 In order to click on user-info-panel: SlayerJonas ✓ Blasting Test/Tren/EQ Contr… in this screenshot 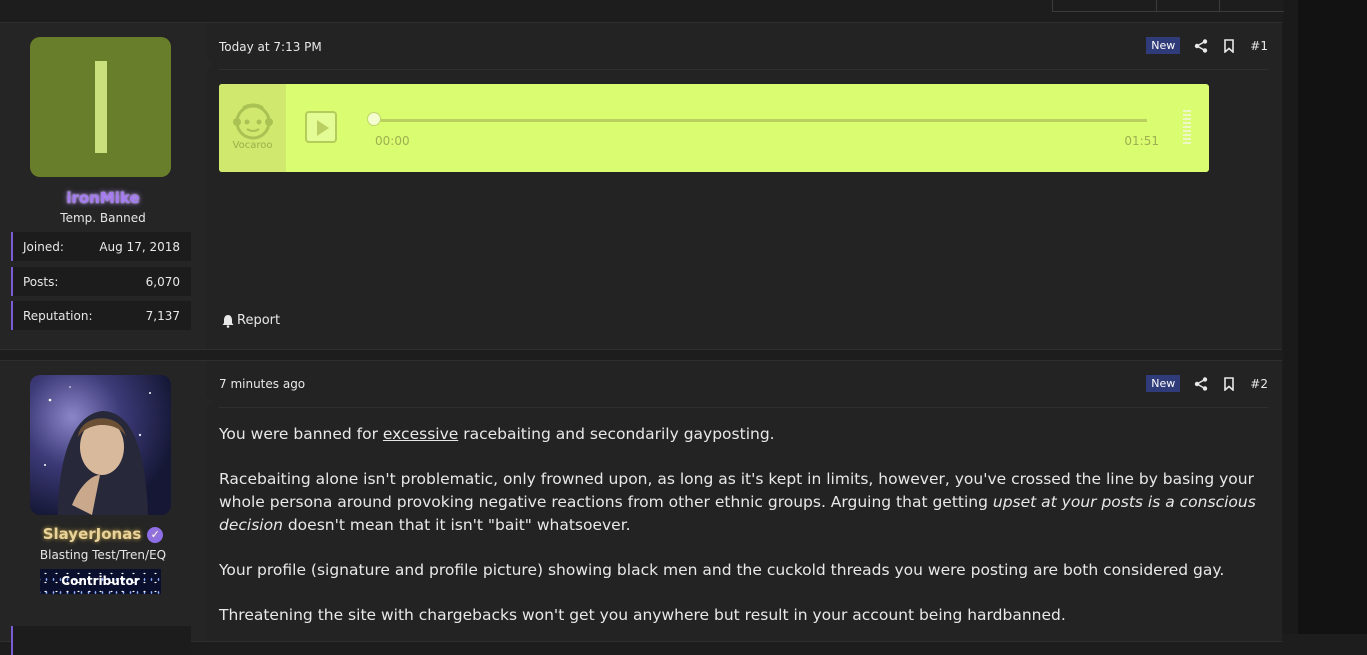, I will do `click(103, 508)`.